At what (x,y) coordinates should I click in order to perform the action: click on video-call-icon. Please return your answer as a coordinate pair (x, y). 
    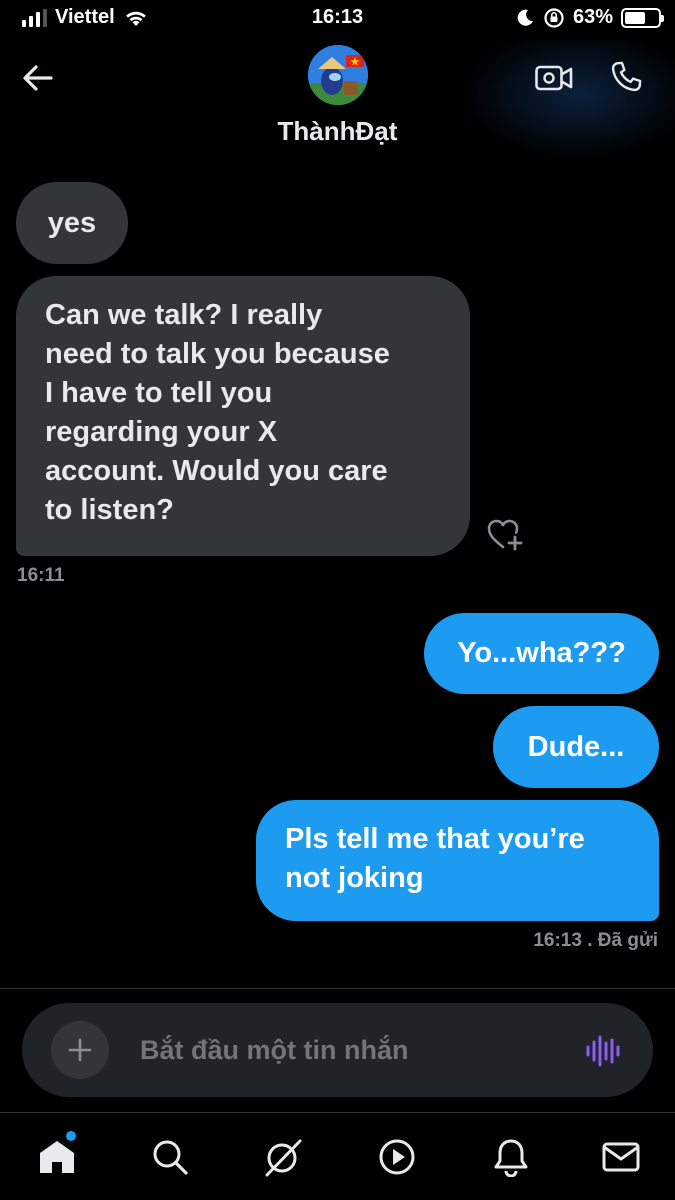
    Looking at the image, I should click on (554, 78).